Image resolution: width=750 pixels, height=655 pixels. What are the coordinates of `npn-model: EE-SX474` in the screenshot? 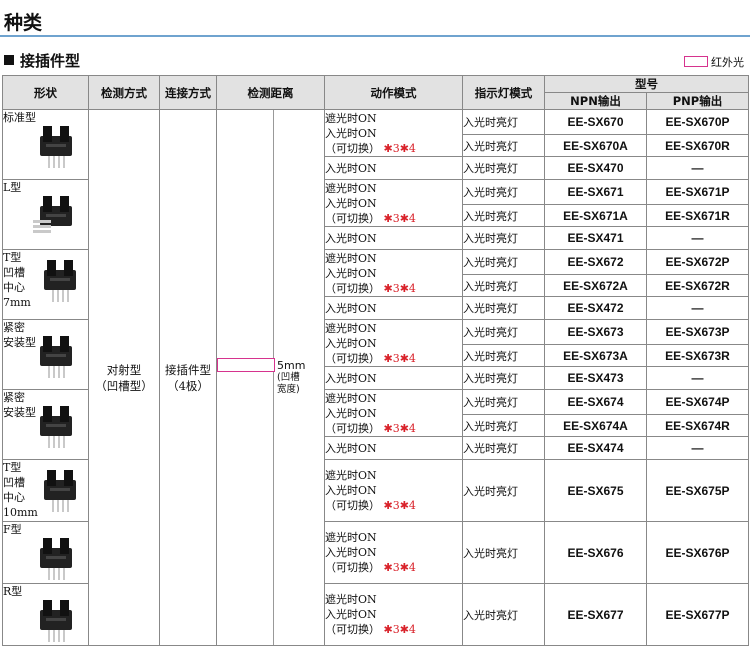 It's located at (595, 448).